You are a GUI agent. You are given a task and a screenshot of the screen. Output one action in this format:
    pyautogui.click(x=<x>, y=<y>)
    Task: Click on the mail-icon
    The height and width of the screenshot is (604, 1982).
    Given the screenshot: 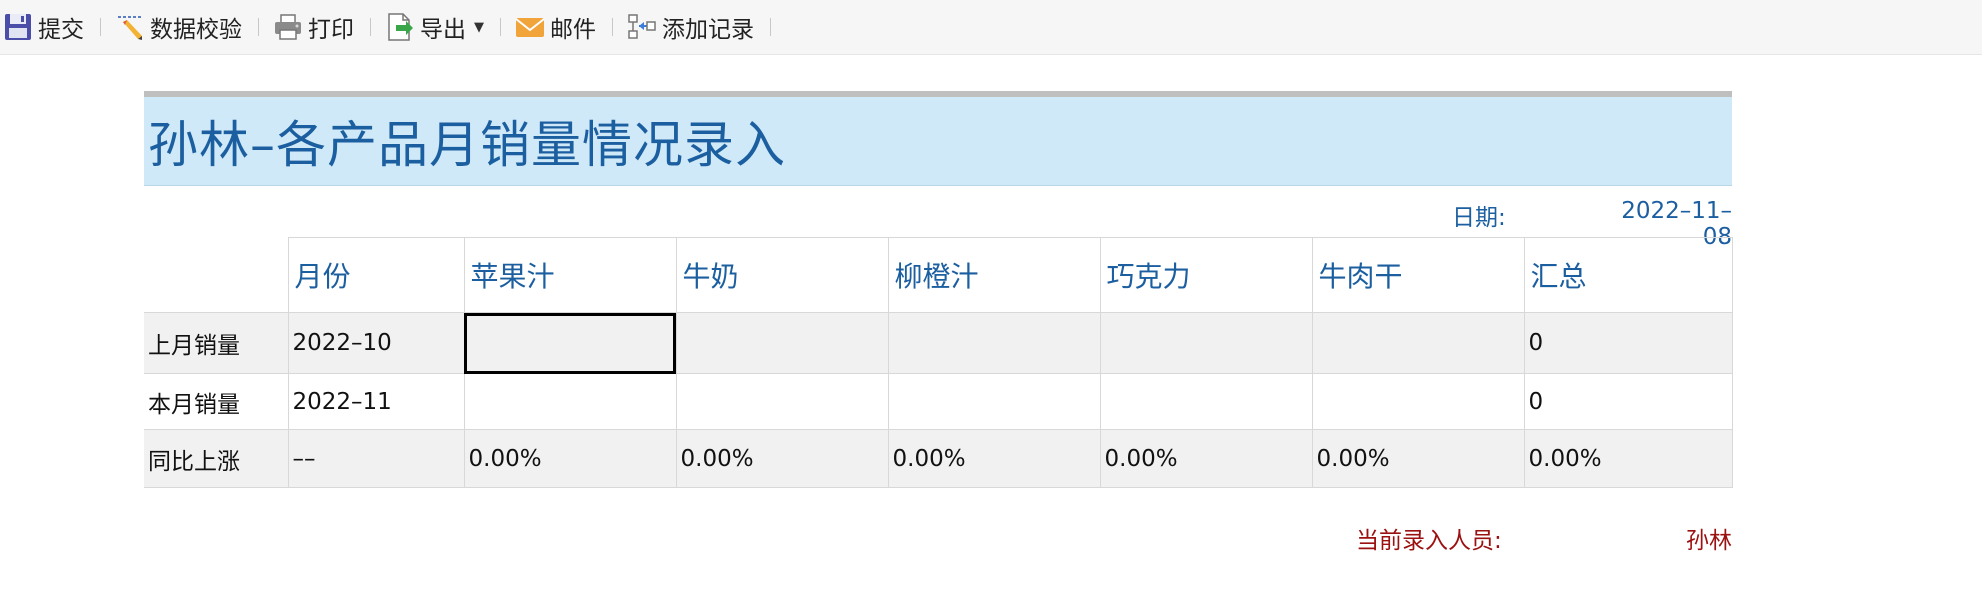 What is the action you would take?
    pyautogui.click(x=530, y=27)
    